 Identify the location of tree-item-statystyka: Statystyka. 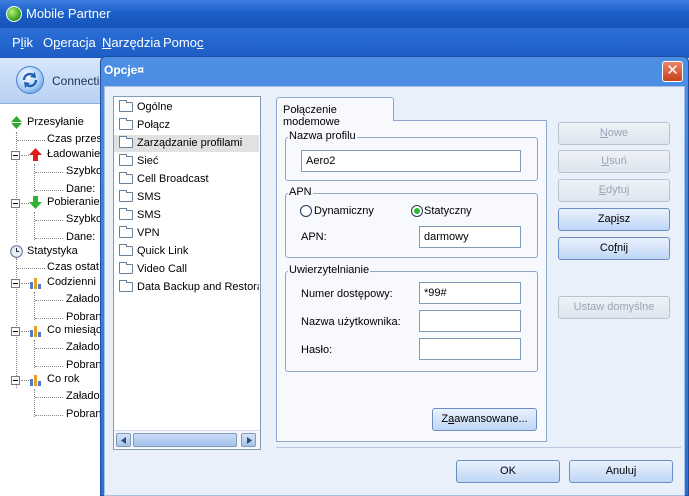
(51, 252).